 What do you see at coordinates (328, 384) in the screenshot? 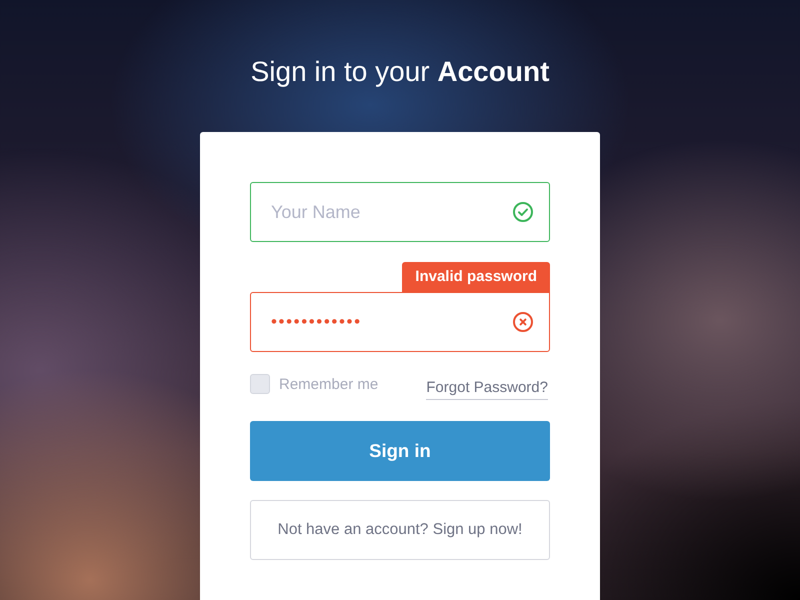
I see `remember-label: Remember me` at bounding box center [328, 384].